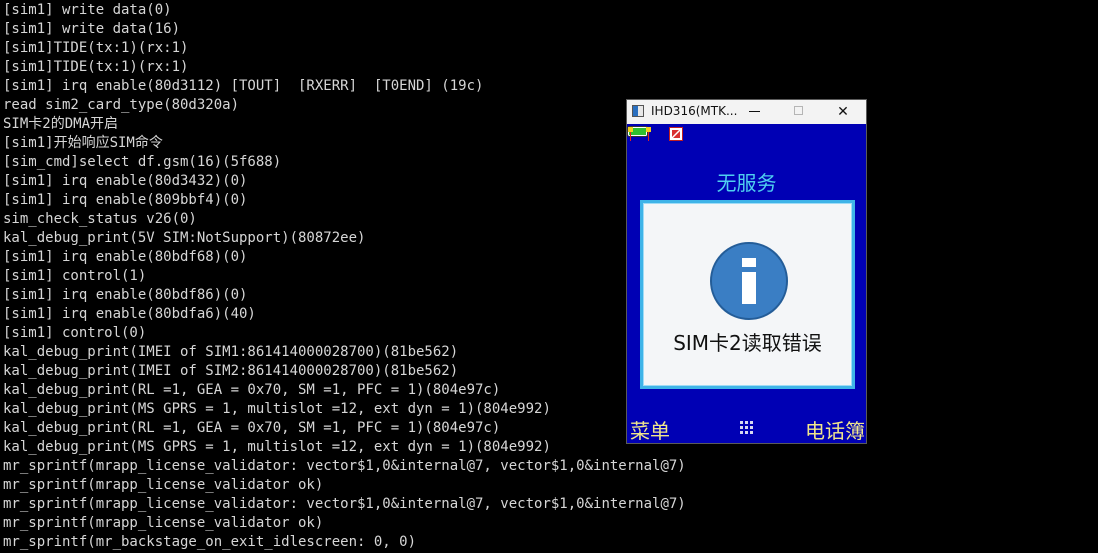 This screenshot has height=553, width=1098. I want to click on title-bar: IHD316(MTK... ✕, so click(746, 112).